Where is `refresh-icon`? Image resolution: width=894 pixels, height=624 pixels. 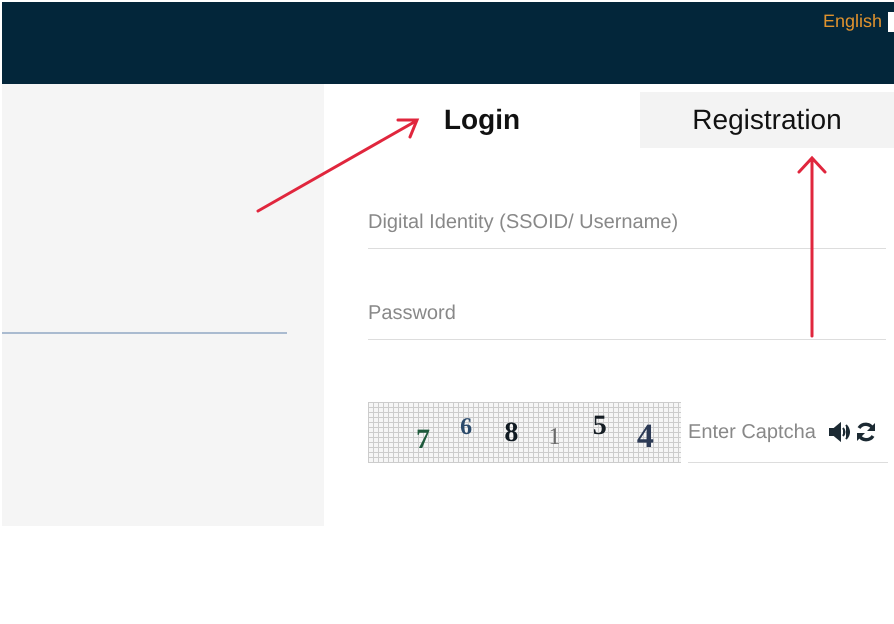 refresh-icon is located at coordinates (866, 432).